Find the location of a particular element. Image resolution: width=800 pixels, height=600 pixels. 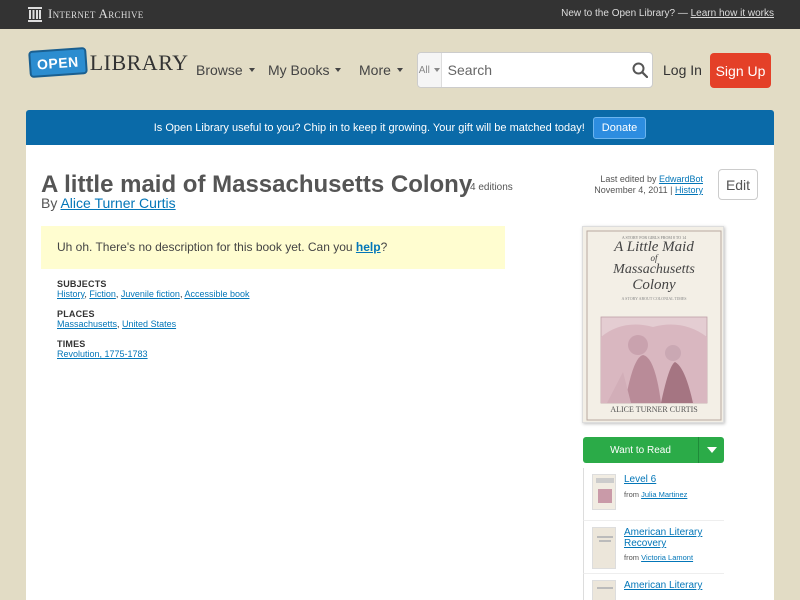

places-facet: PLACES Massachusetts, United States is located at coordinates (117, 319).